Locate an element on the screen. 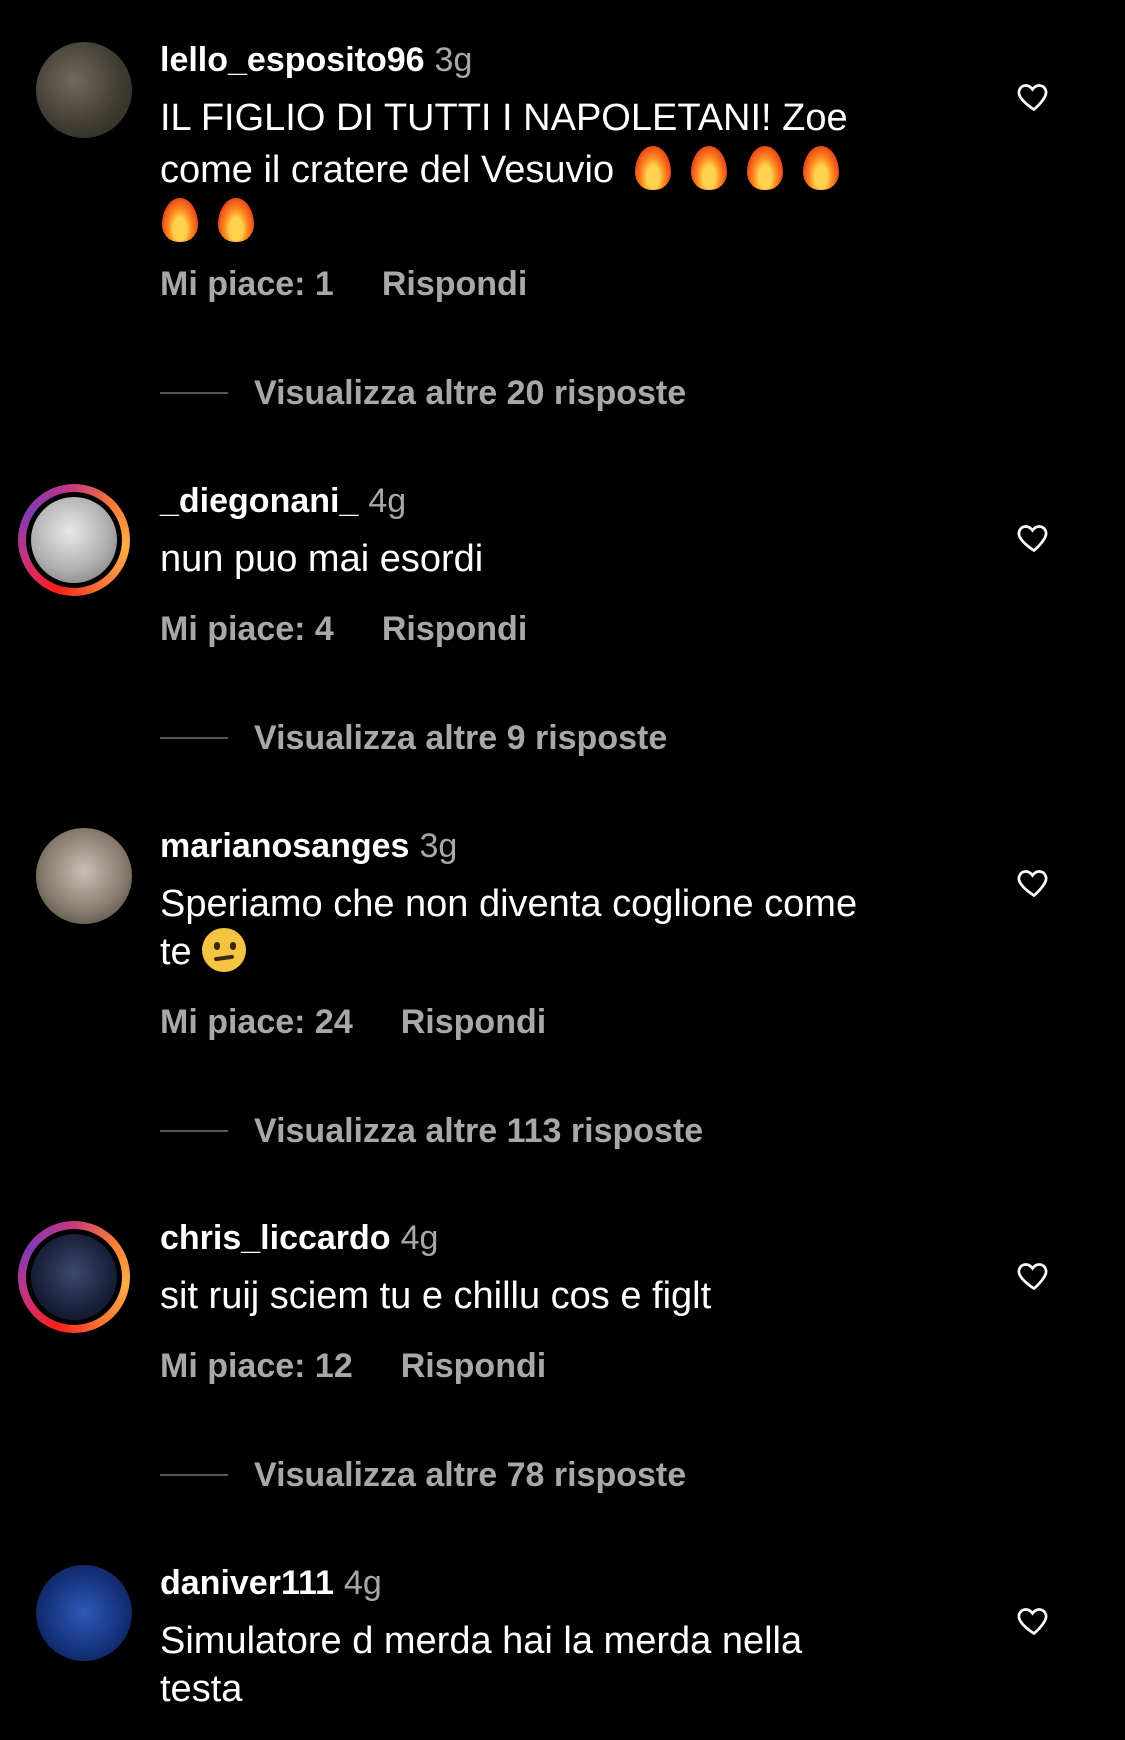 The width and height of the screenshot is (1125, 1740). view-more-replies: Visualizza altre 9 risposte is located at coordinates (413, 738).